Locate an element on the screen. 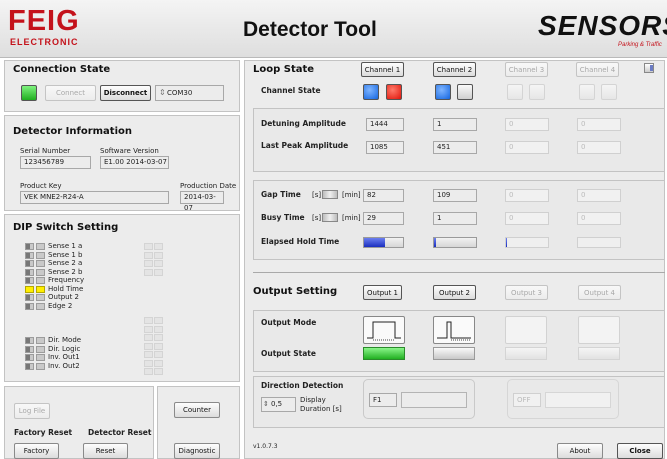 This screenshot has width=667, height=459. short-pulse-waveform-icon is located at coordinates (454, 331).